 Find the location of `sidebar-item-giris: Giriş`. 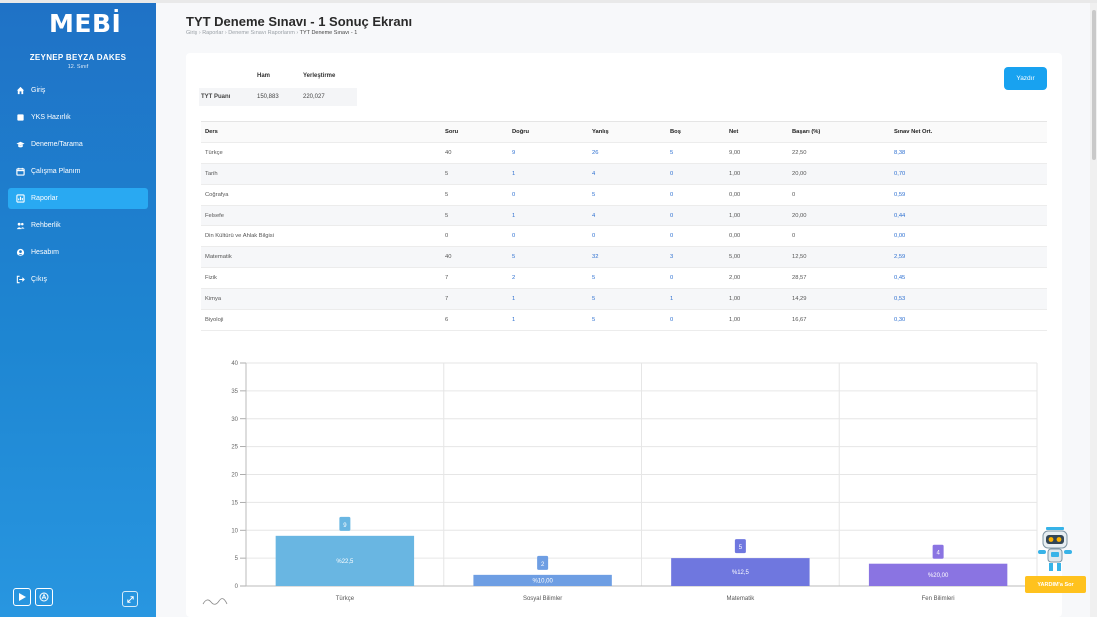

sidebar-item-giris: Giriş is located at coordinates (78, 90).